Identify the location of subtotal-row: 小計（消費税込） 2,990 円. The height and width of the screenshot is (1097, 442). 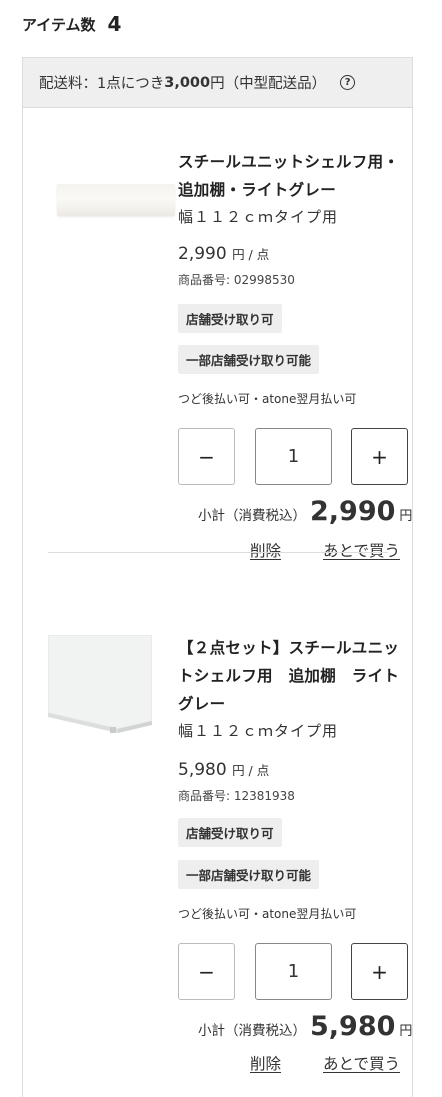
(305, 511).